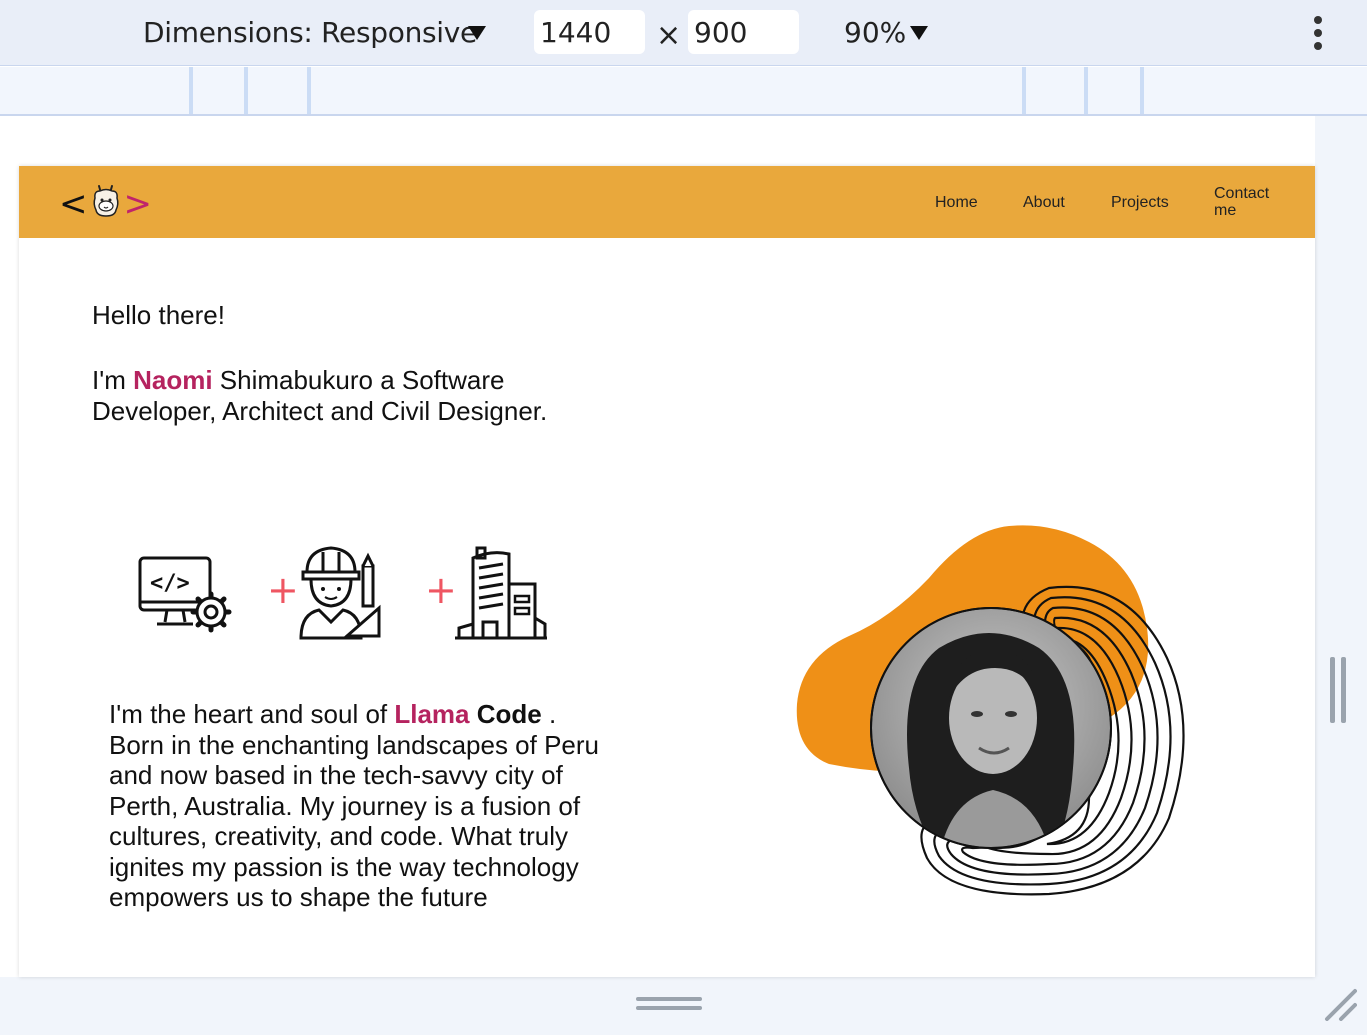  I want to click on nav-contact-link: Contact me, so click(1241, 202).